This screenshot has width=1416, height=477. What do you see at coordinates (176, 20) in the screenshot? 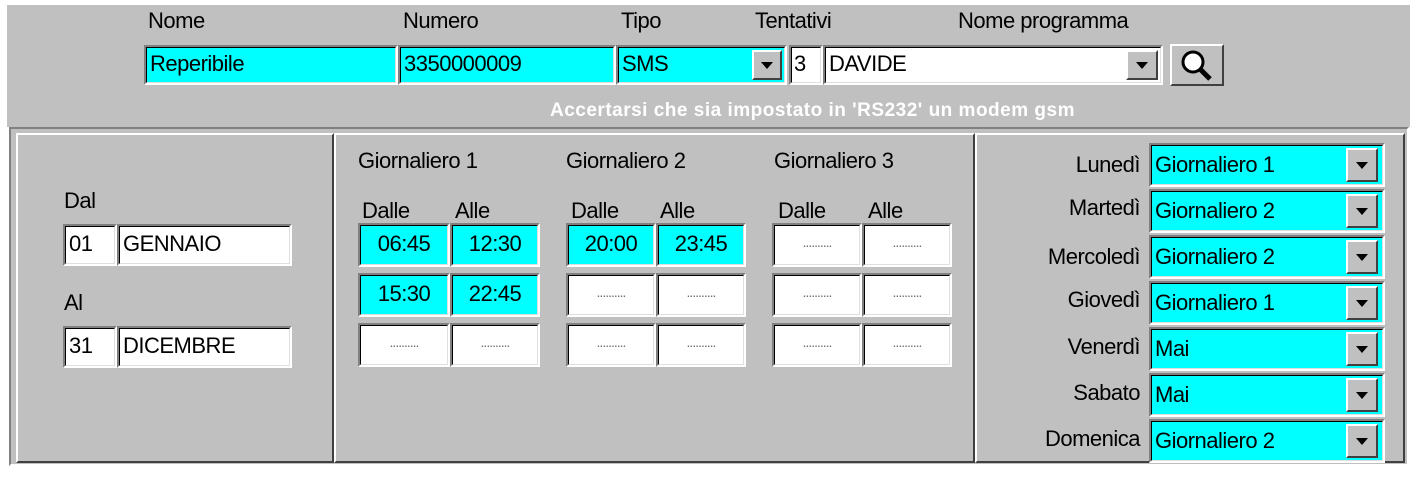
I see `nome-label: Nome` at bounding box center [176, 20].